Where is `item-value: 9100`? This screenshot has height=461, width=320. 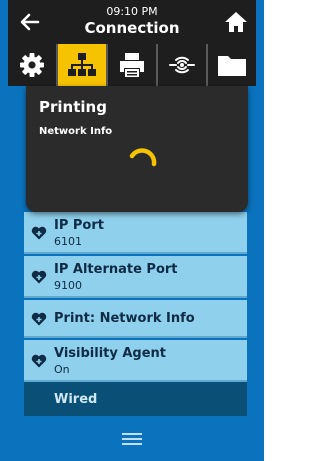
item-value: 9100 is located at coordinates (68, 285).